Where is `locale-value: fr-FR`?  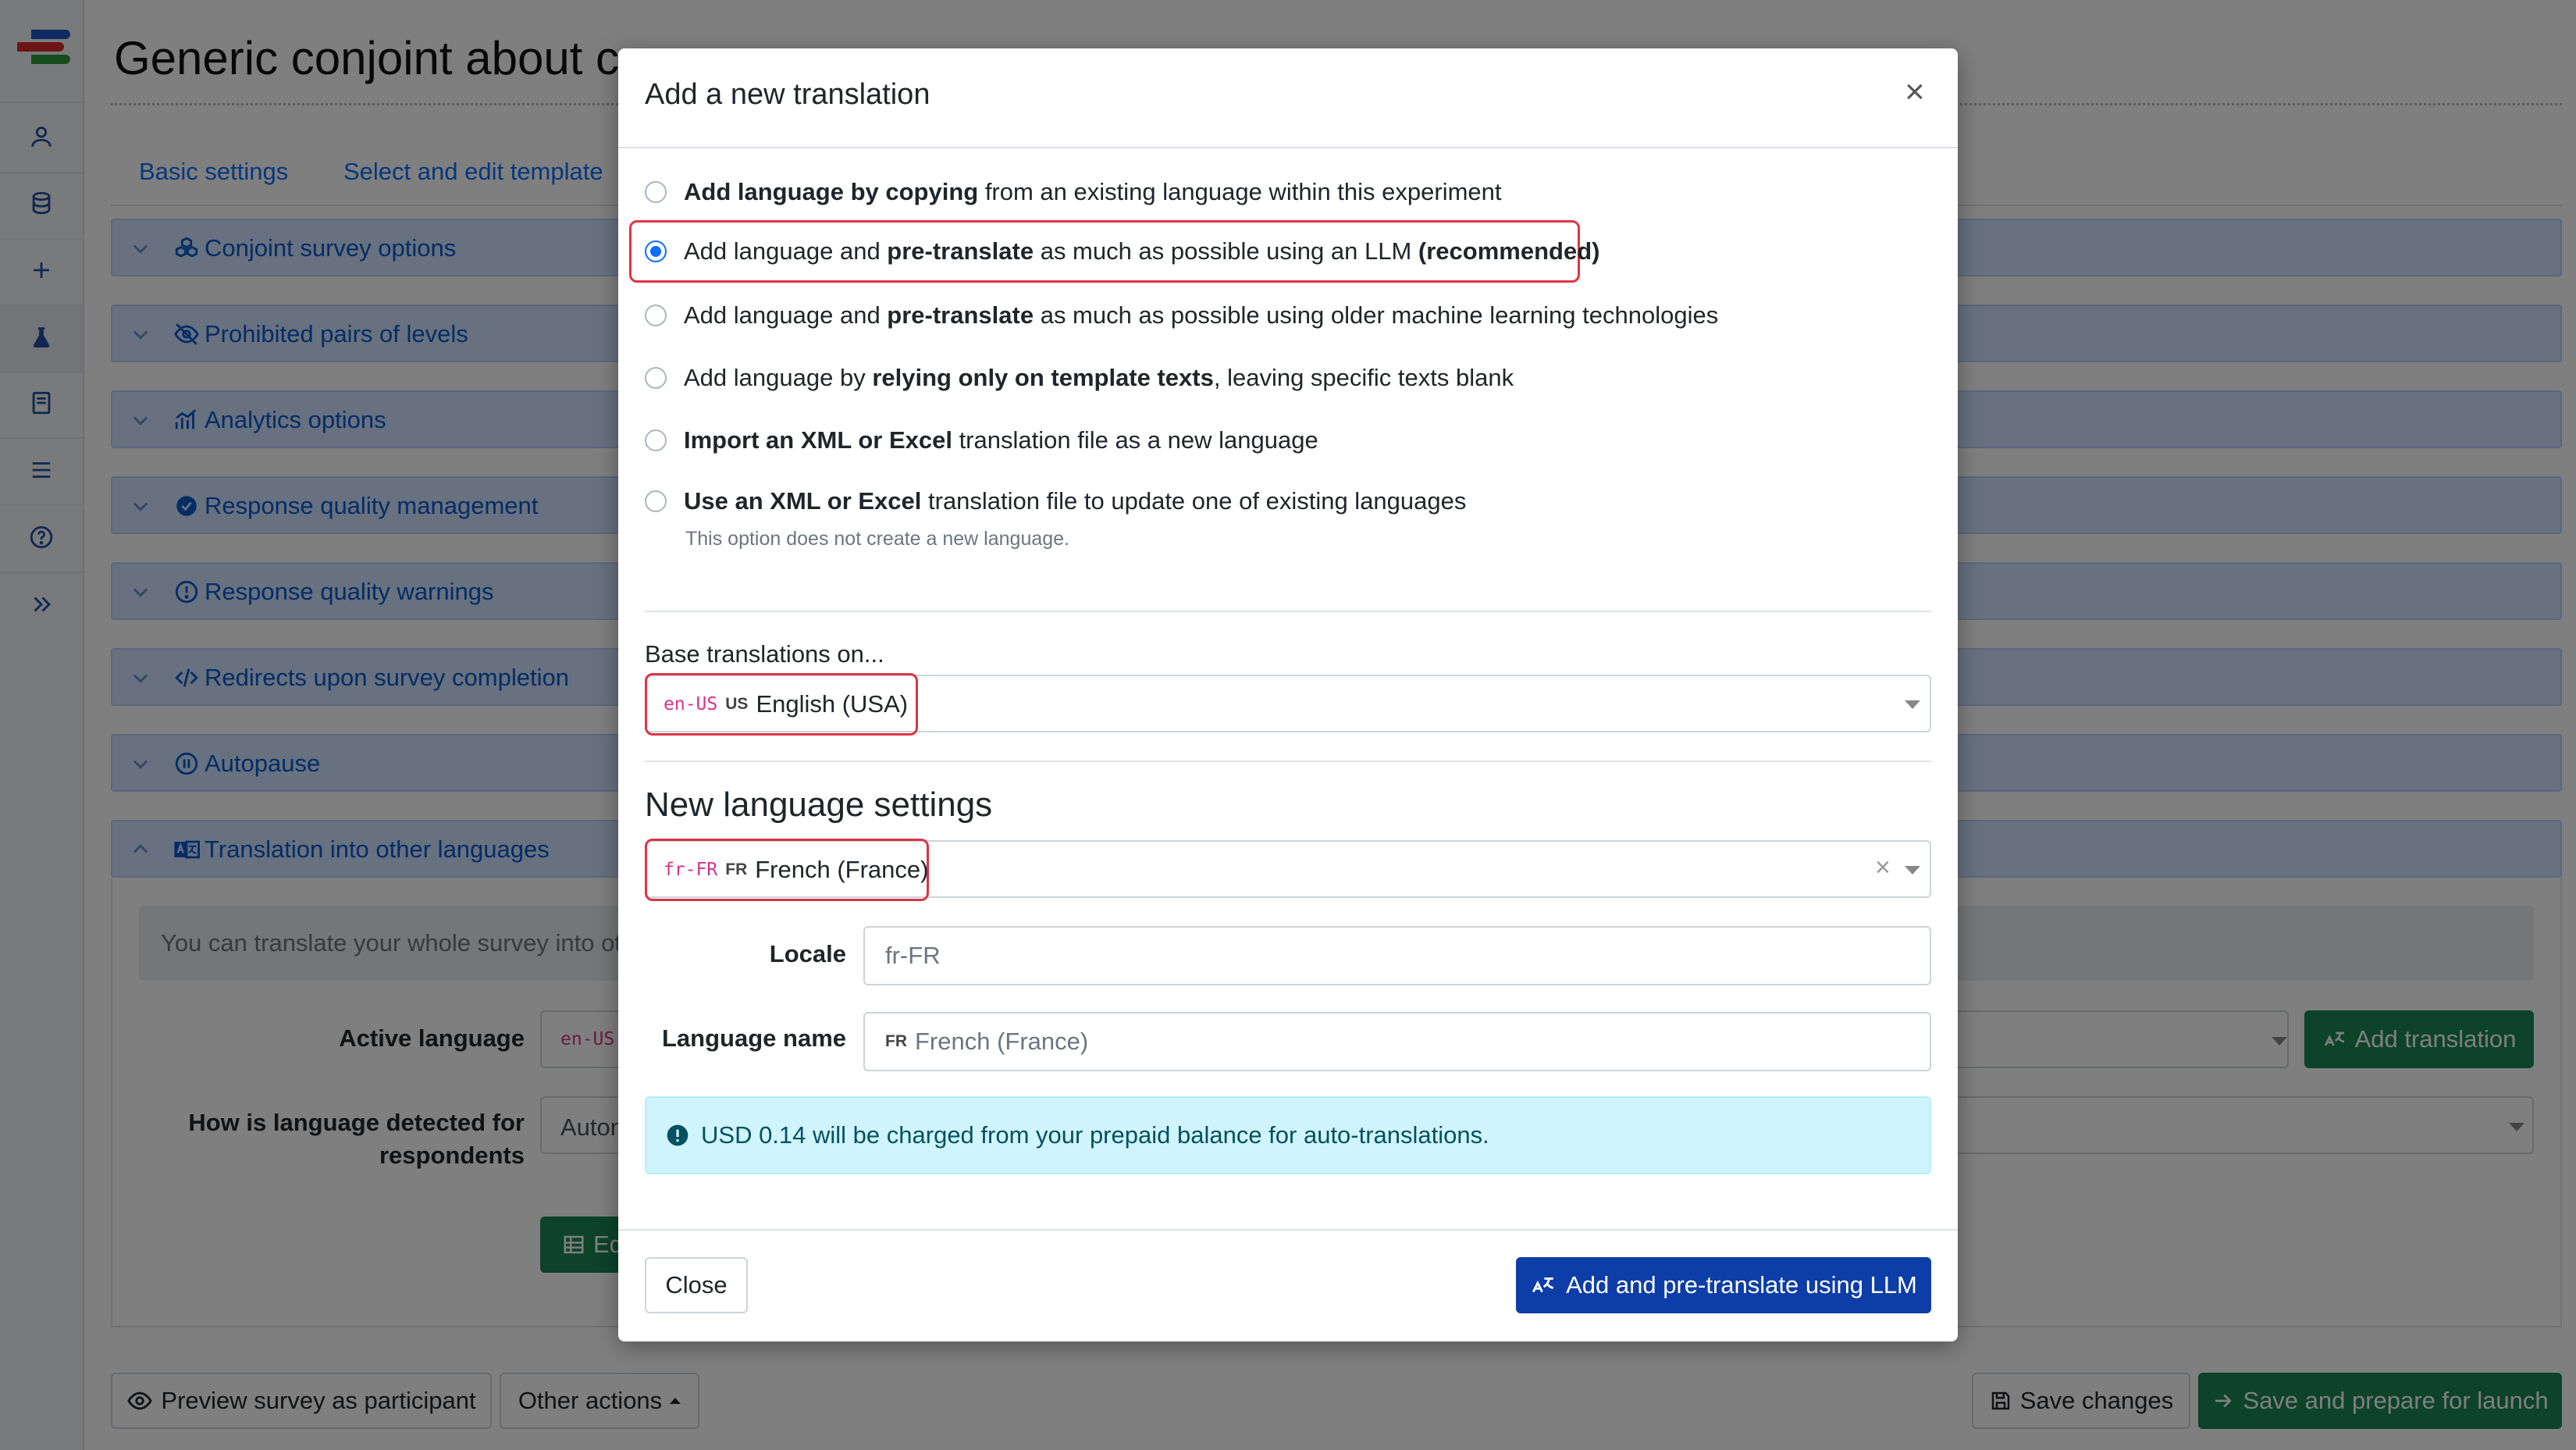
locale-value: fr-FR is located at coordinates (913, 955).